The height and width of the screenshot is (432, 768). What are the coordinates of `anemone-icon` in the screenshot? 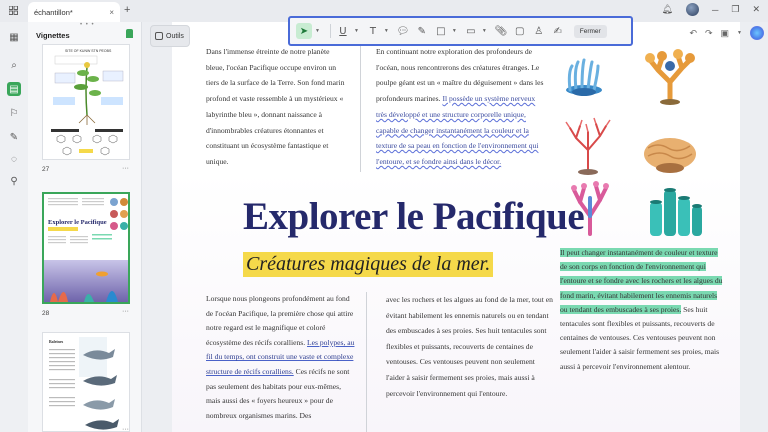 It's located at (584, 77).